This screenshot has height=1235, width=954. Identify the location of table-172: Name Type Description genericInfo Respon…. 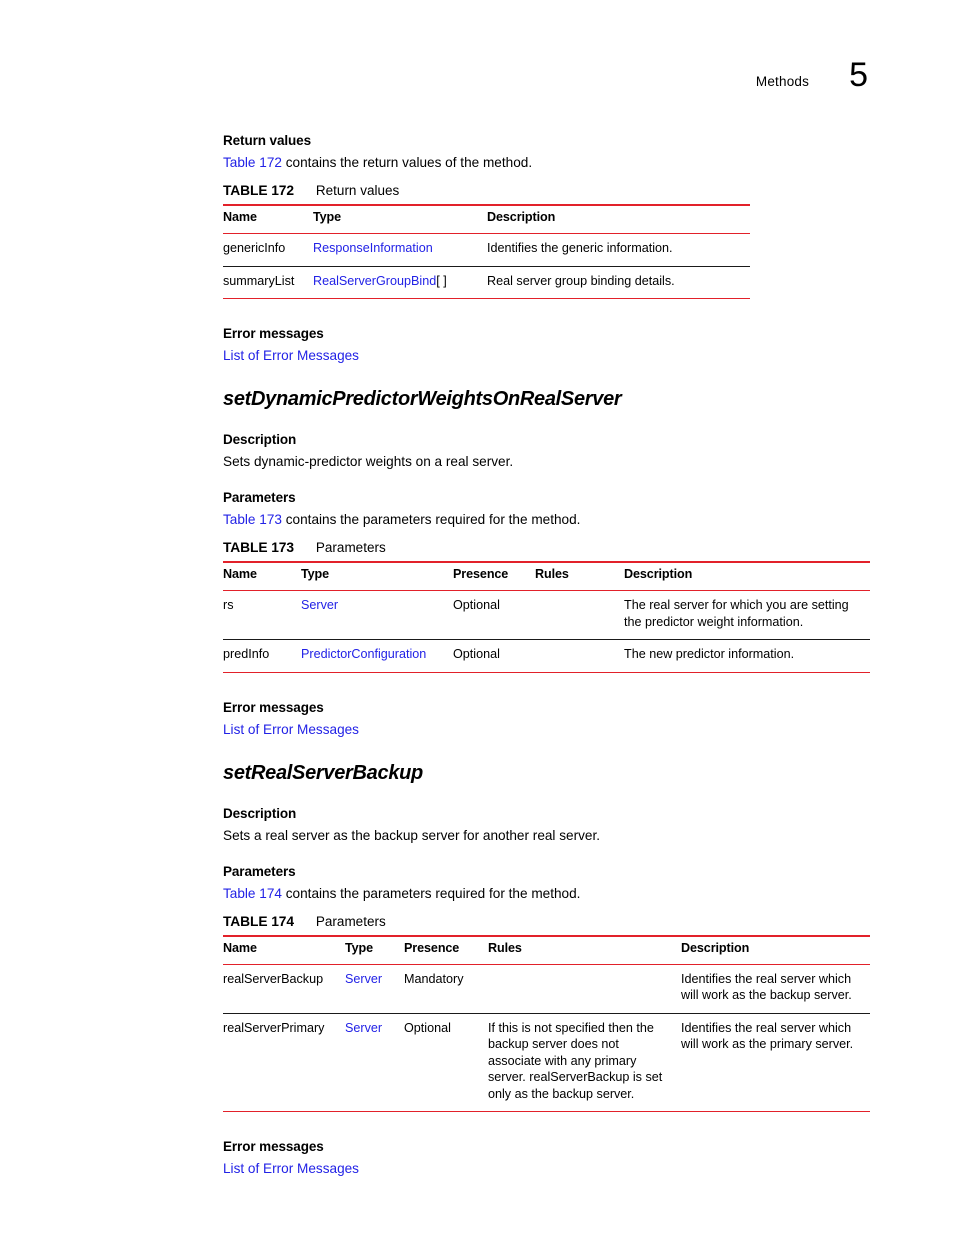
(486, 251).